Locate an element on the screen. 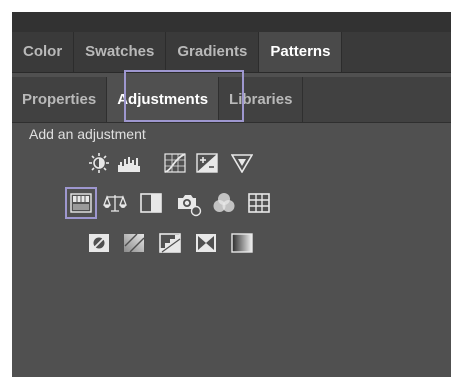 The width and height of the screenshot is (451, 377). panel-top-strip is located at coordinates (231, 22).